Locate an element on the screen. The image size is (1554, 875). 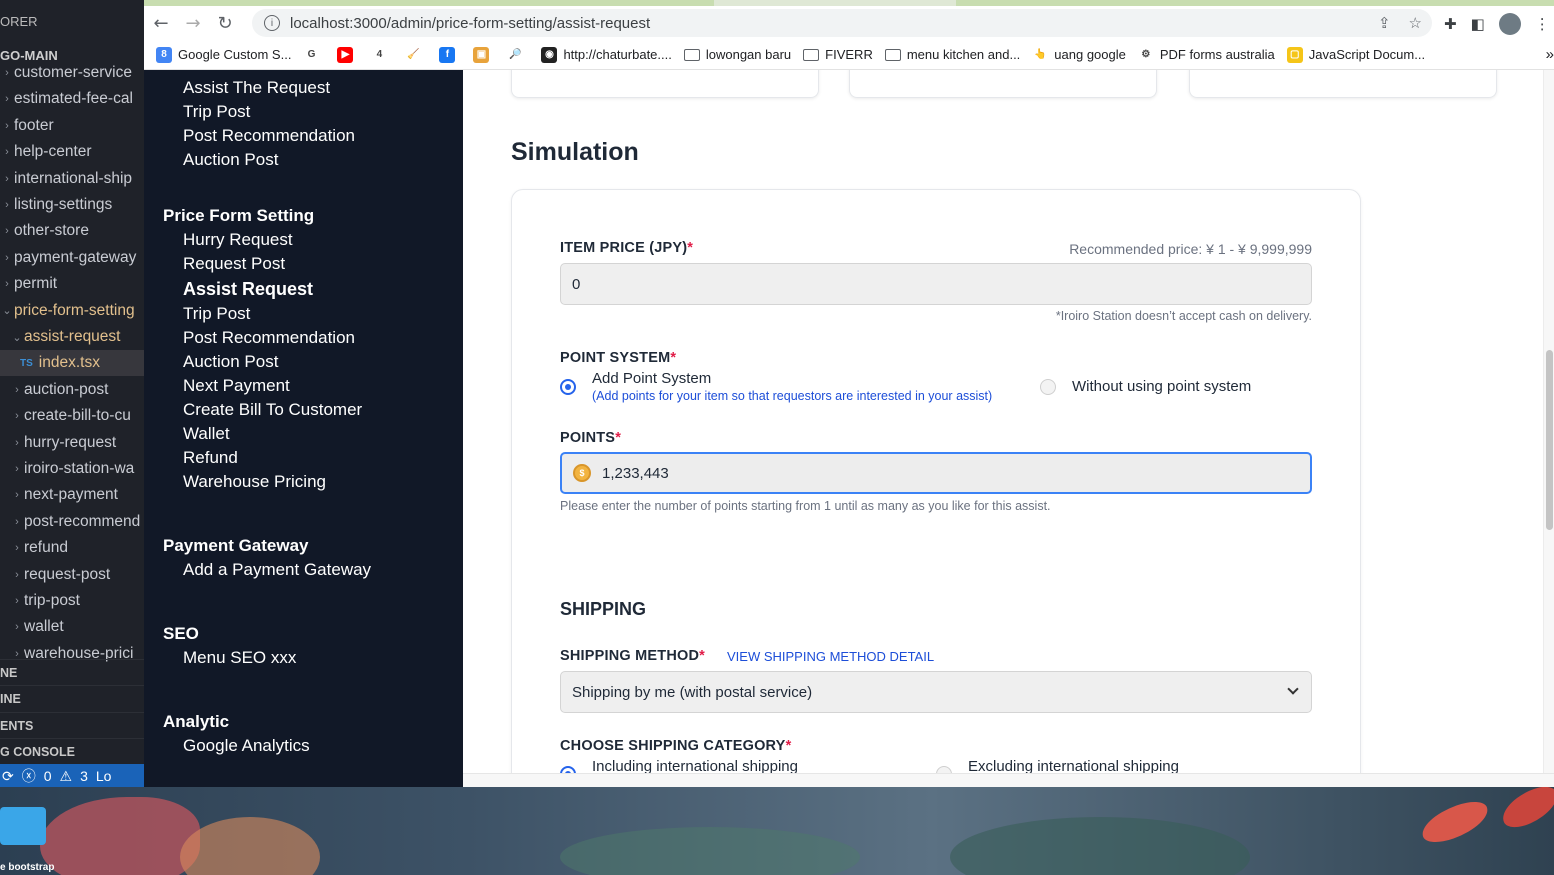
desktop-folder-icon is located at coordinates (23, 826).